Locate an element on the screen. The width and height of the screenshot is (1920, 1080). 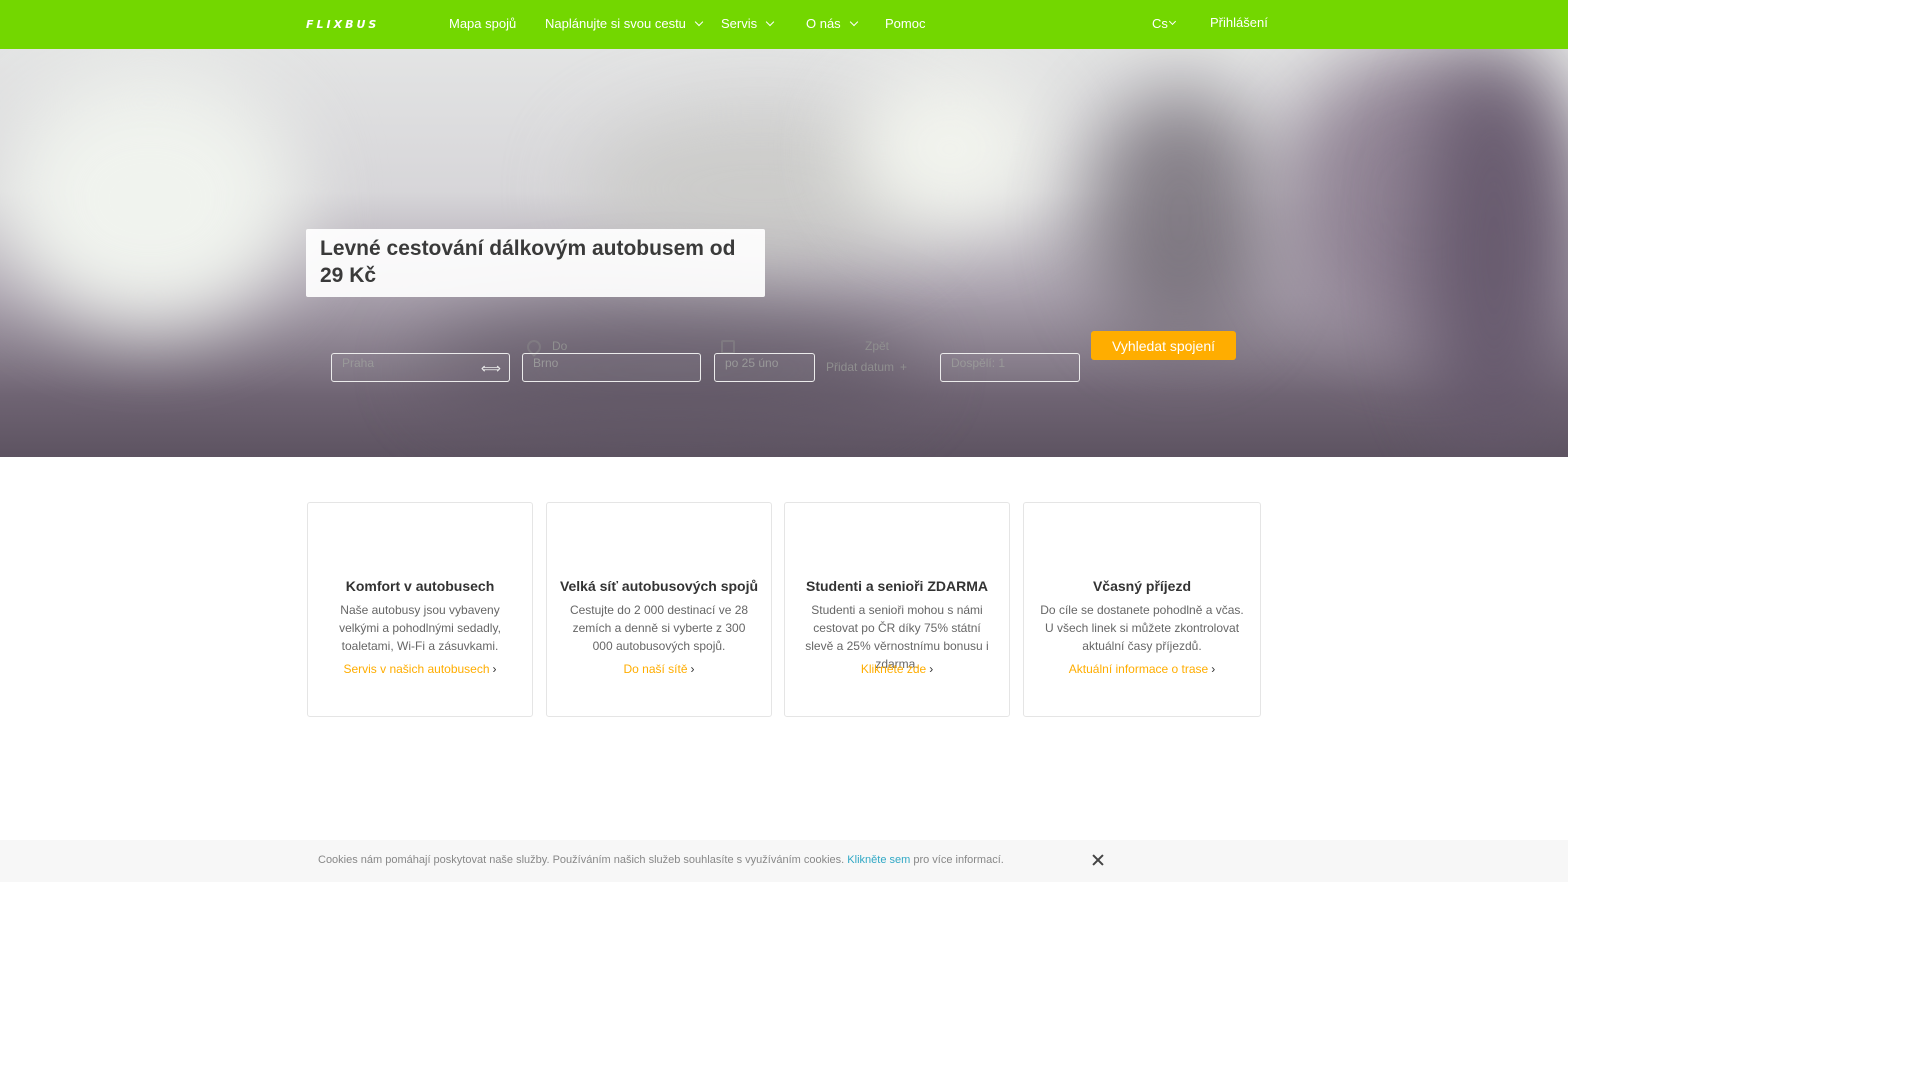
passengers-field: Dospělí: 1 is located at coordinates (1010, 367).